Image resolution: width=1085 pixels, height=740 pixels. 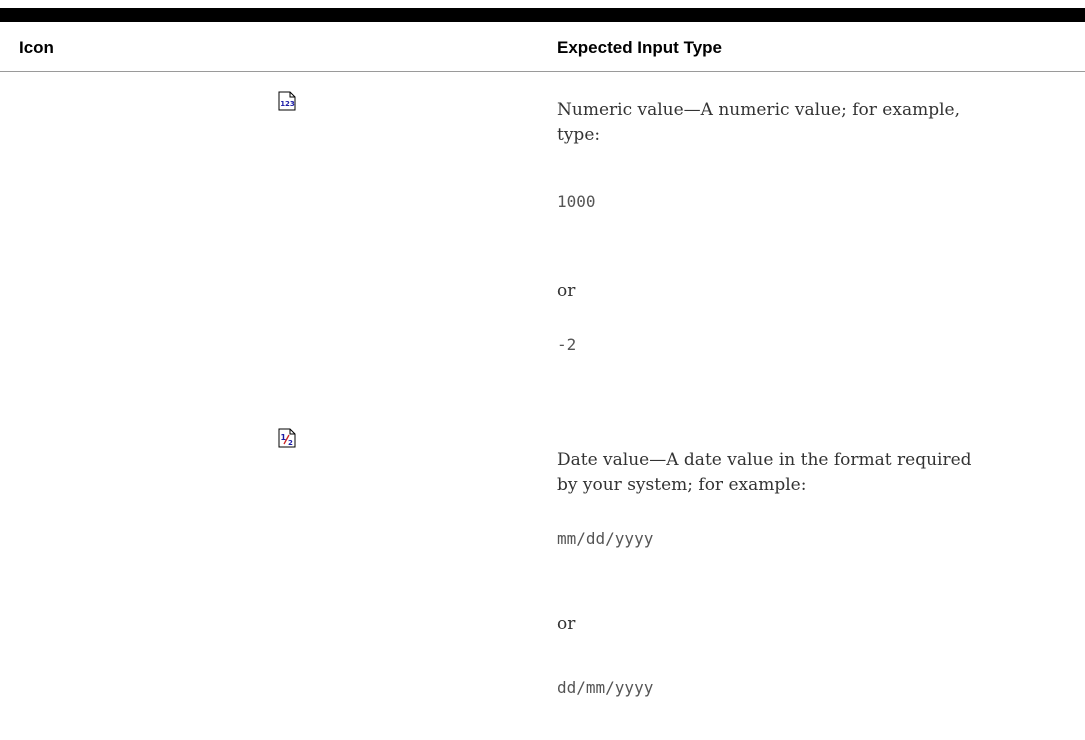 I want to click on svg-text: 123, so click(x=287, y=104).